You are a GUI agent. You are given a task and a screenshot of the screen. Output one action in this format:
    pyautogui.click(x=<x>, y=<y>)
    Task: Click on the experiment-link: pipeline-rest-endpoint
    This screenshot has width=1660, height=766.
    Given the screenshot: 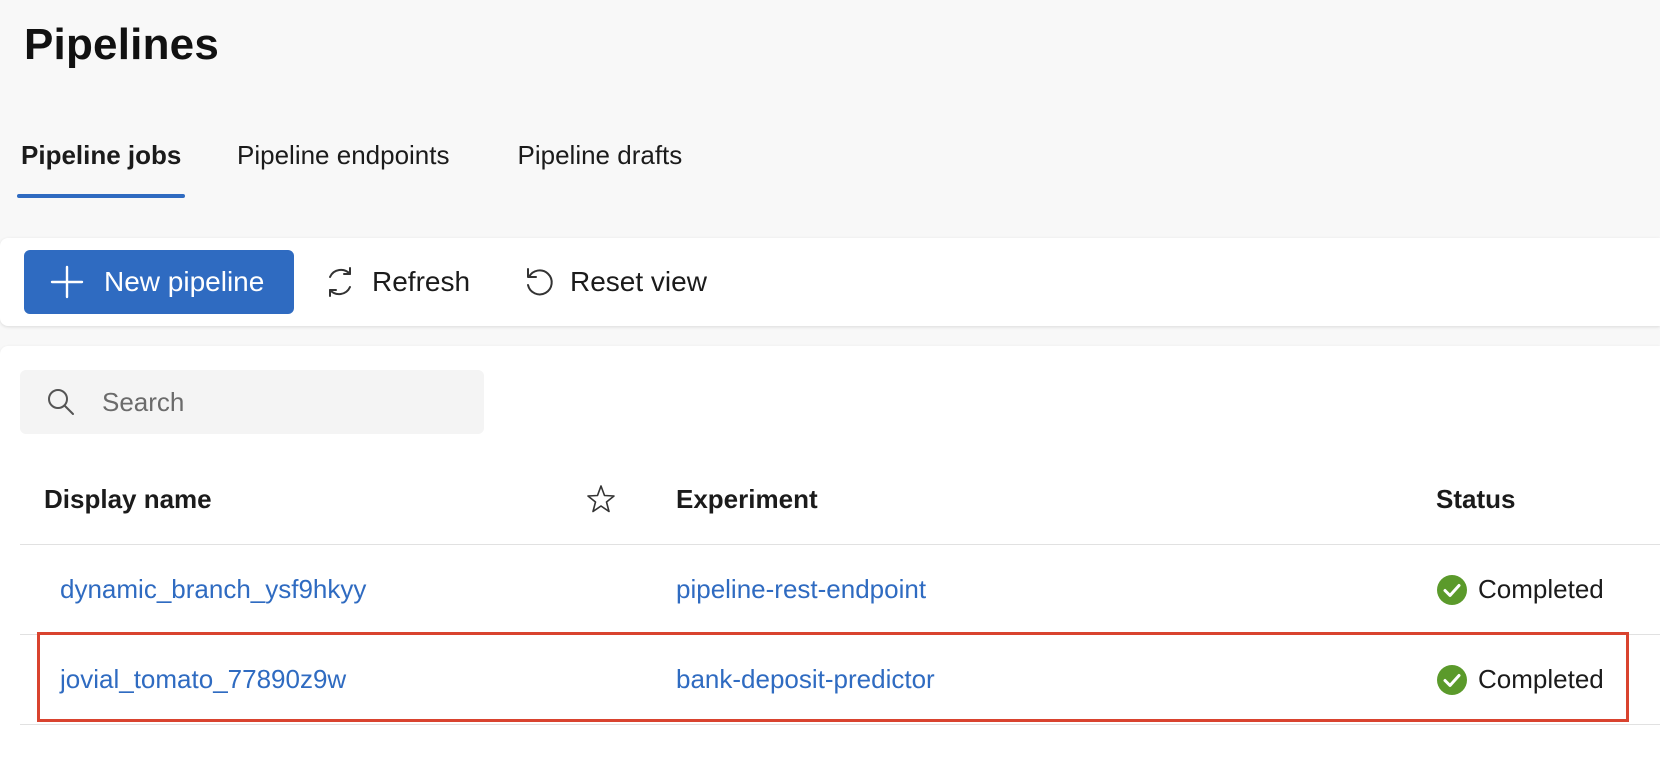 What is the action you would take?
    pyautogui.click(x=801, y=589)
    